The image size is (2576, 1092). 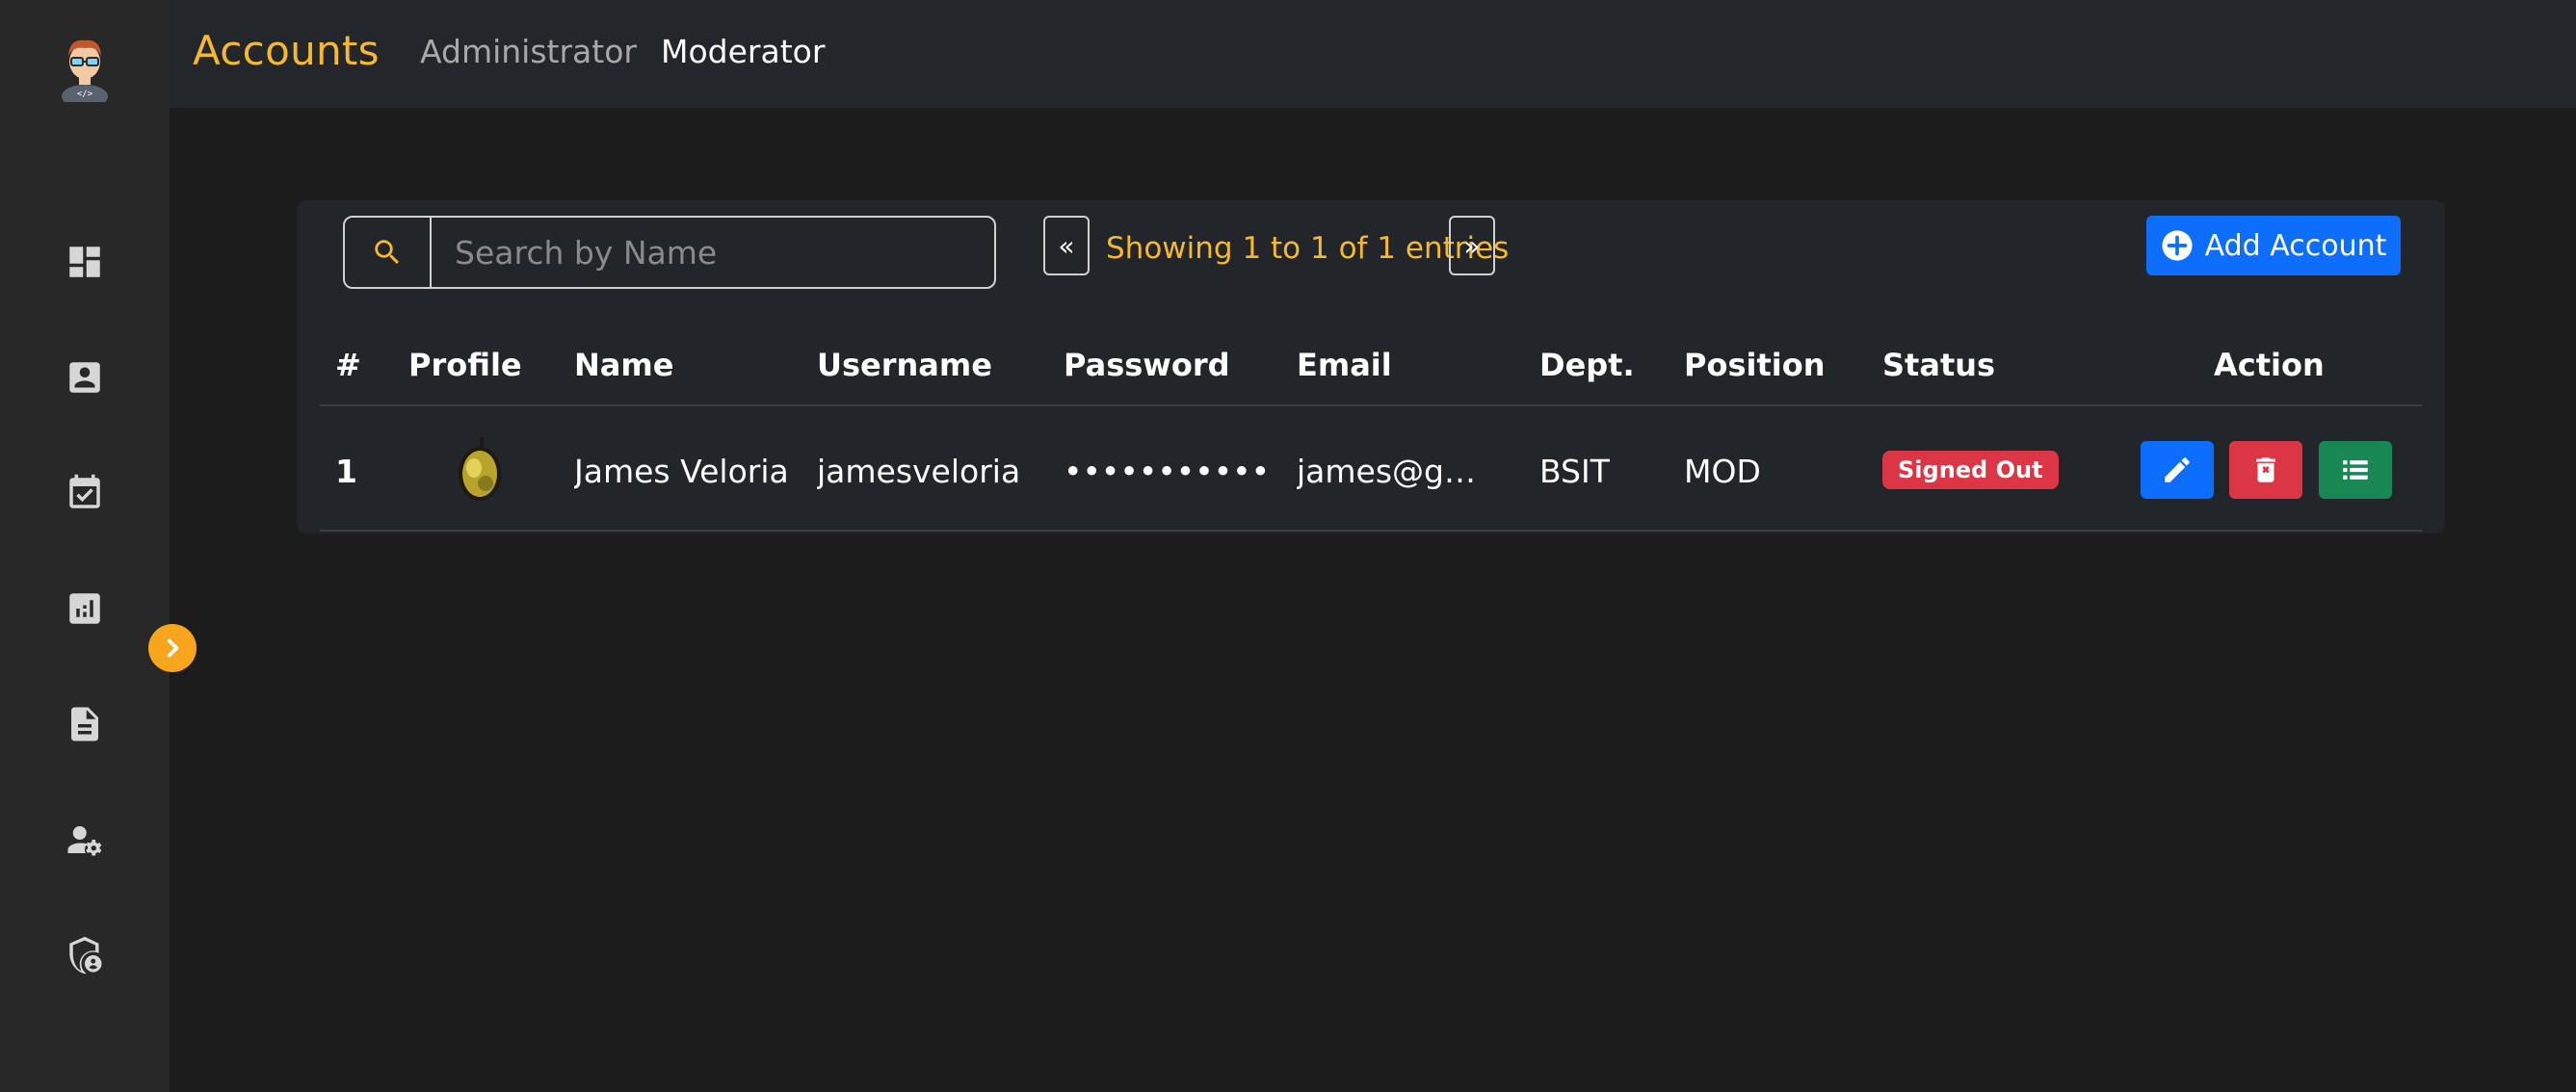 What do you see at coordinates (2177, 245) in the screenshot?
I see `plus-circle-icon` at bounding box center [2177, 245].